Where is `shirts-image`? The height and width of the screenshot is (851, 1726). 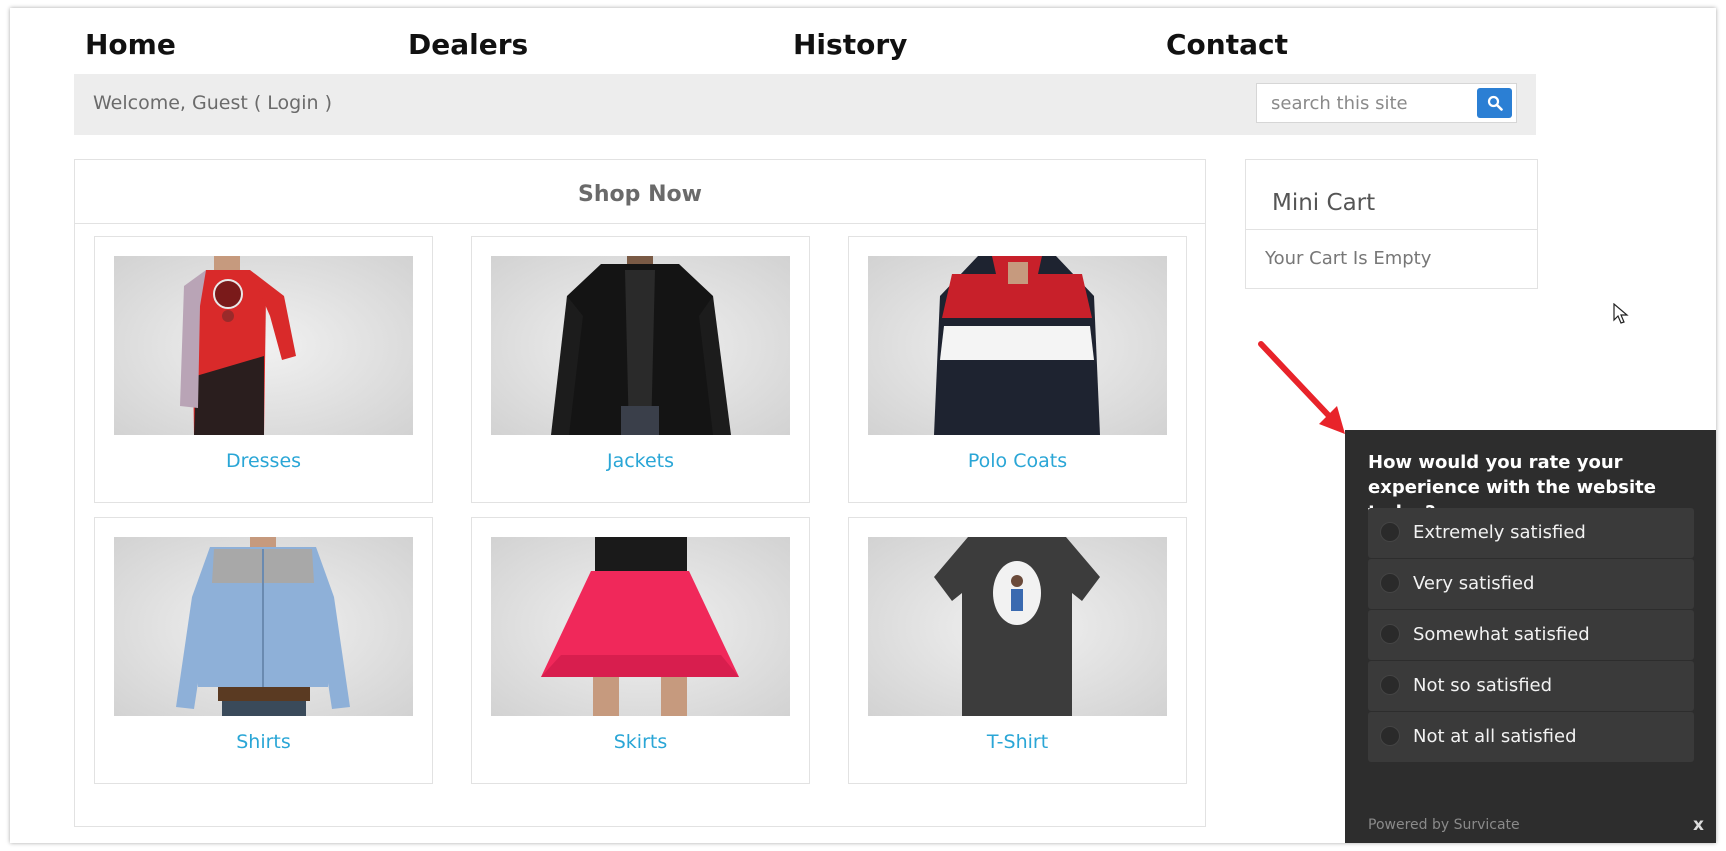 shirts-image is located at coordinates (263, 626).